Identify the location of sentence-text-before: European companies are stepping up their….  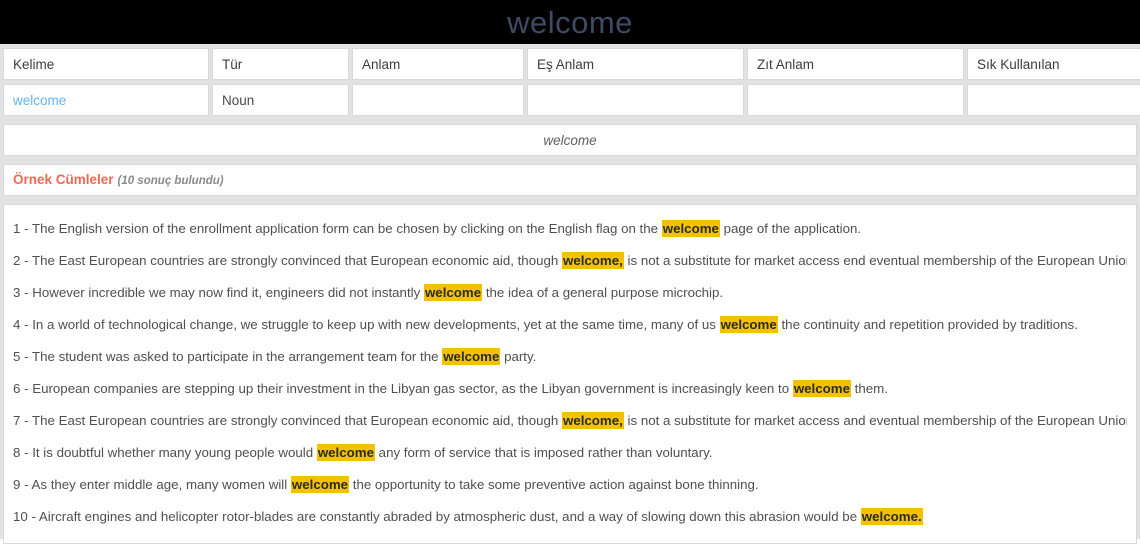
(412, 388).